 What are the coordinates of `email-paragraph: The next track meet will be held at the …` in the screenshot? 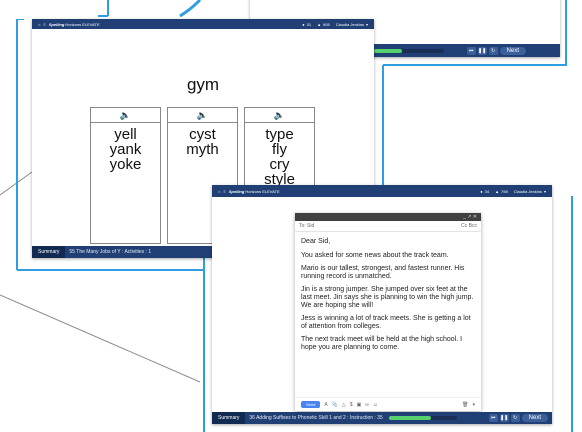 It's located at (382, 343).